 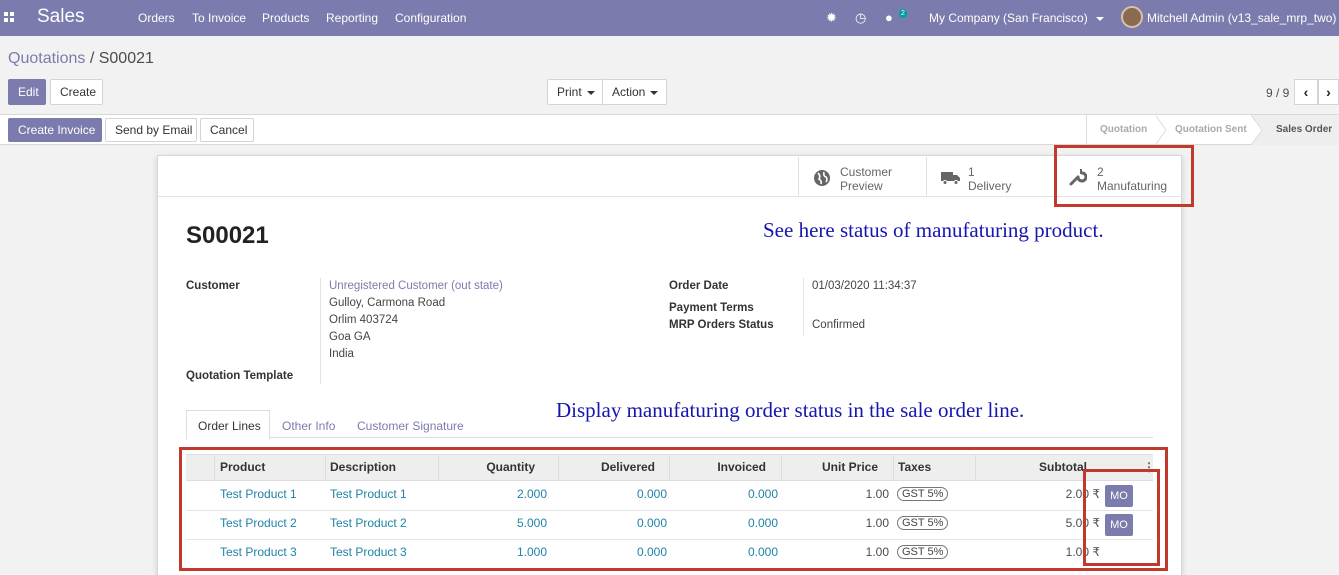 I want to click on send-by-email-button: Send by Email, so click(x=151, y=130).